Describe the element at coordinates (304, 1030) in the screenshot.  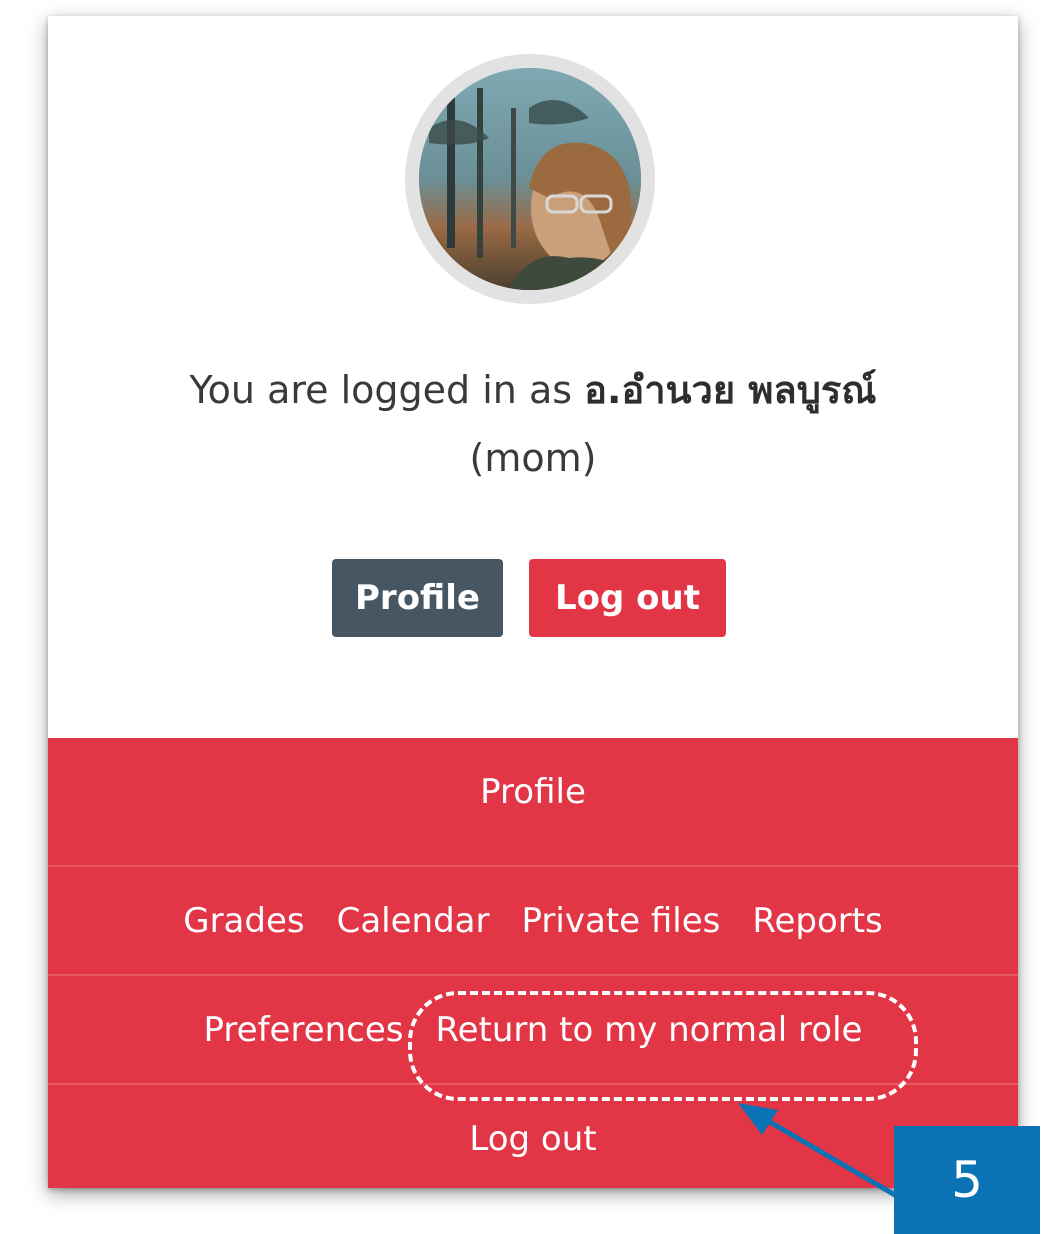
I see `menu-item-preferences: Preferences` at that location.